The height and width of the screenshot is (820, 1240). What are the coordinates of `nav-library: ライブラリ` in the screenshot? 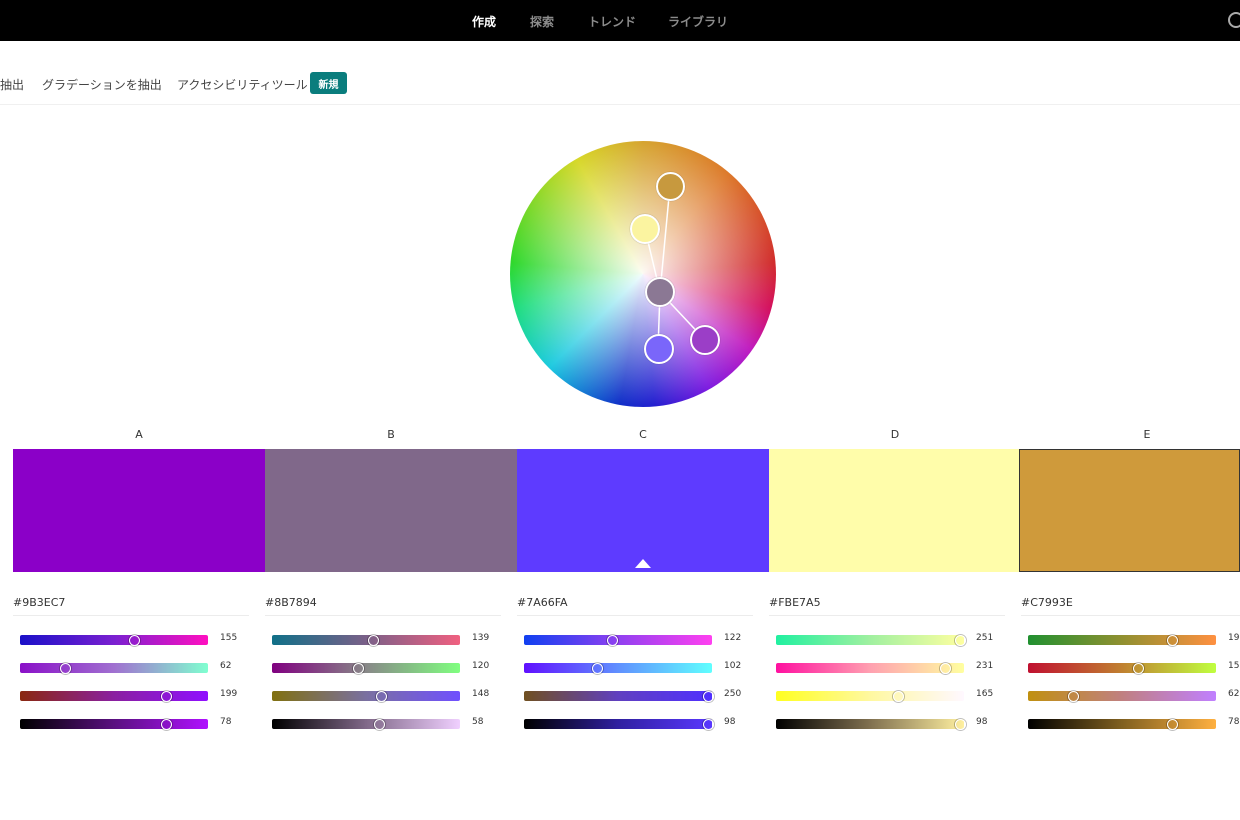 It's located at (698, 21).